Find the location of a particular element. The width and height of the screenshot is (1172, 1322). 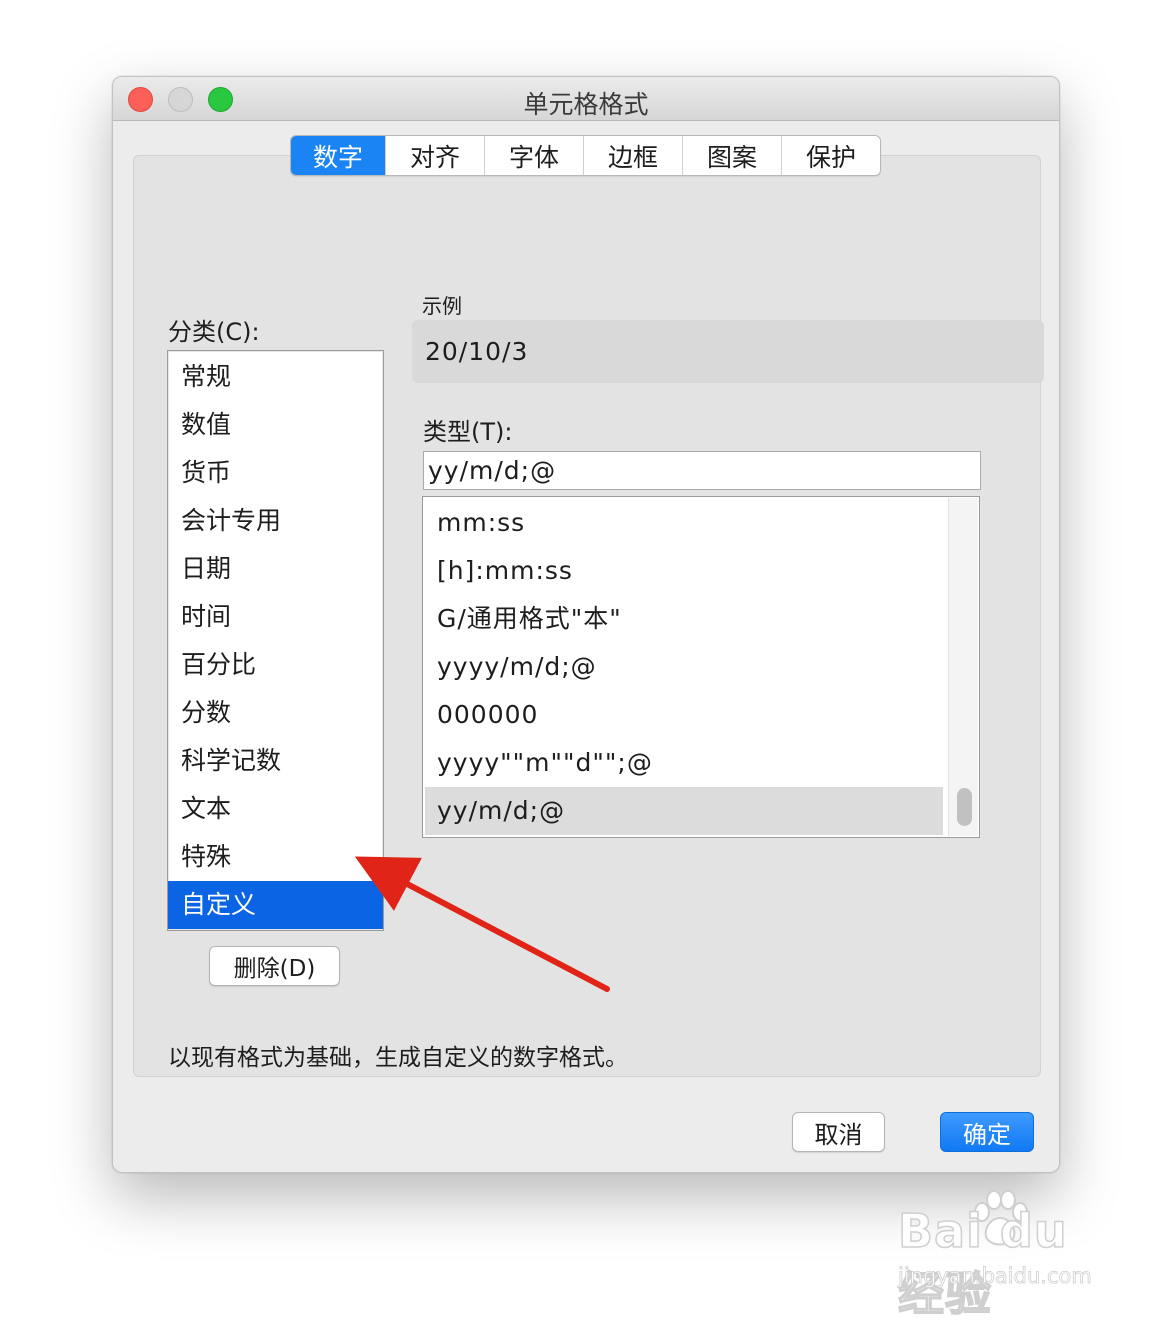

category-item-general: 常规 is located at coordinates (275, 377).